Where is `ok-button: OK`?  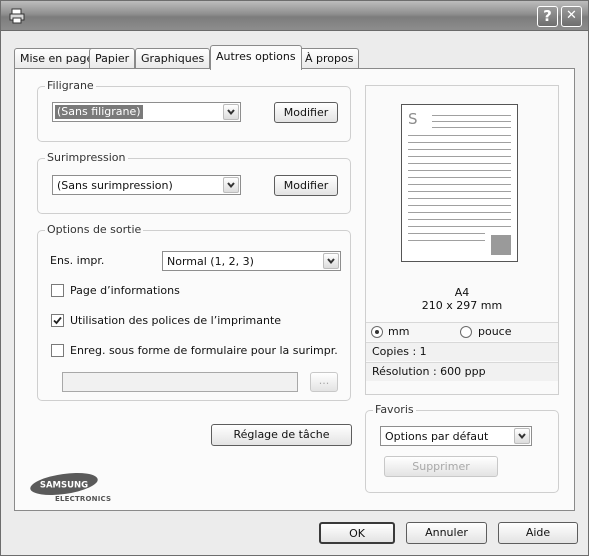
ok-button: OK is located at coordinates (357, 533).